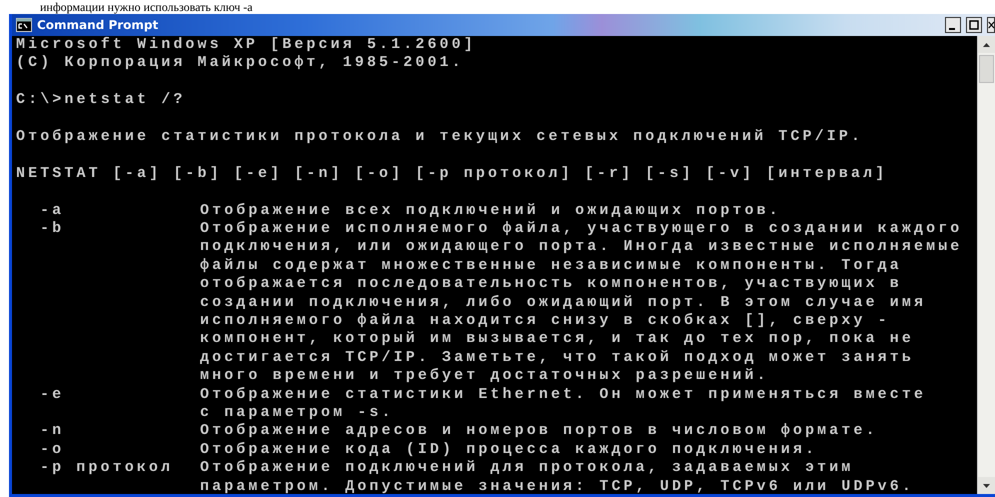 This screenshot has width=995, height=497. What do you see at coordinates (551, 284) in the screenshot?
I see `option-description: отображается последовательность компонентов, участвующих в` at bounding box center [551, 284].